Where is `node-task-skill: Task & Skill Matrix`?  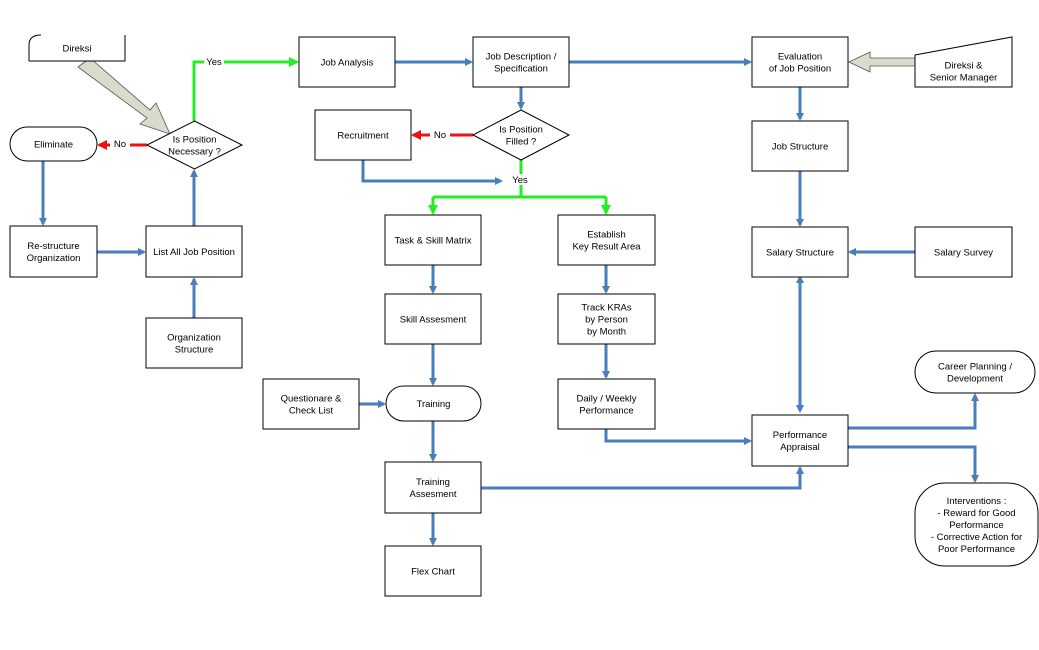
node-task-skill: Task & Skill Matrix is located at coordinates (433, 240).